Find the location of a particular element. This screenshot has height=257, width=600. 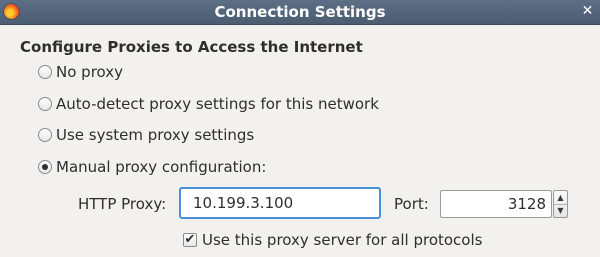

checkbox-icon: ✔ is located at coordinates (190, 240).